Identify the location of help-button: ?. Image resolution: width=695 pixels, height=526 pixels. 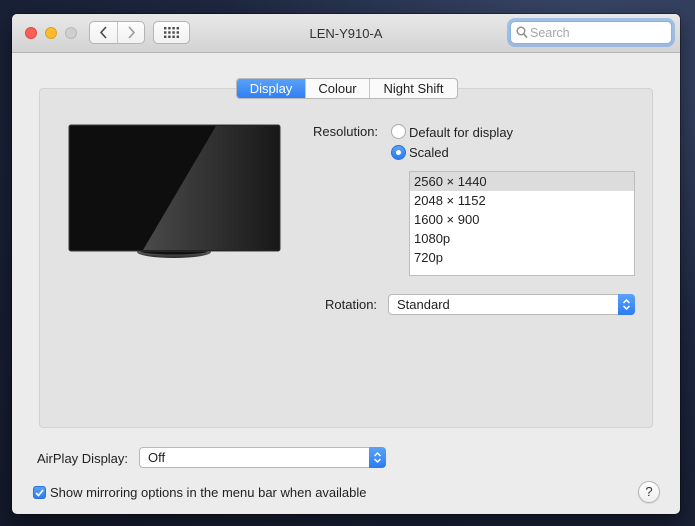
(649, 492).